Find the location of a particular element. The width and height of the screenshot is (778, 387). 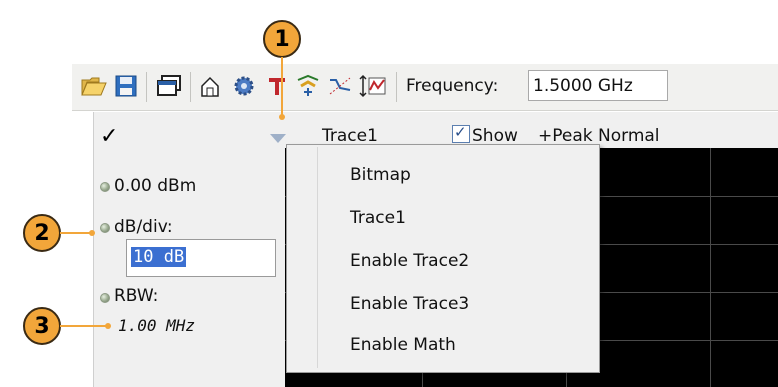

menu-item-bitmap: Bitmap is located at coordinates (380, 175).